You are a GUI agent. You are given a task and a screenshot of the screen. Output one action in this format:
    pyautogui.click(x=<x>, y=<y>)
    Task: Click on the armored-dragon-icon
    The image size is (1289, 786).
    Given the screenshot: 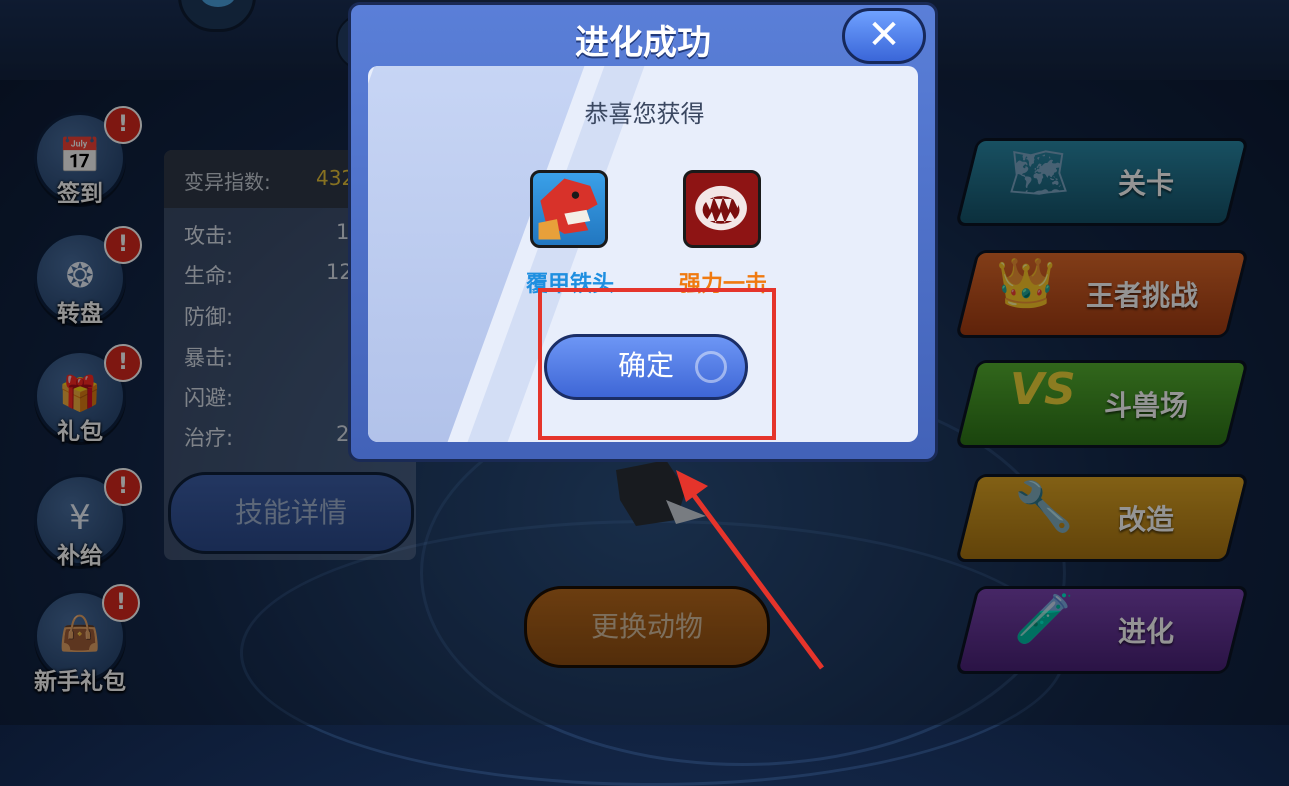 What is the action you would take?
    pyautogui.click(x=569, y=209)
    